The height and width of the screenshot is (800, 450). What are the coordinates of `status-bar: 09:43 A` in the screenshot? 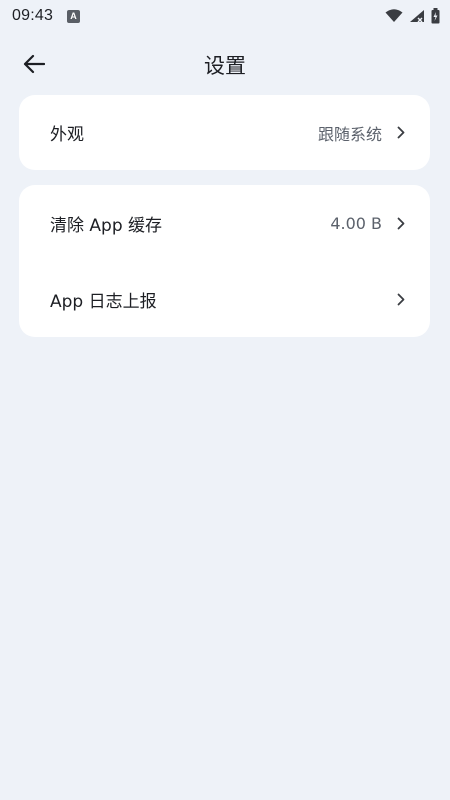 It's located at (225, 16).